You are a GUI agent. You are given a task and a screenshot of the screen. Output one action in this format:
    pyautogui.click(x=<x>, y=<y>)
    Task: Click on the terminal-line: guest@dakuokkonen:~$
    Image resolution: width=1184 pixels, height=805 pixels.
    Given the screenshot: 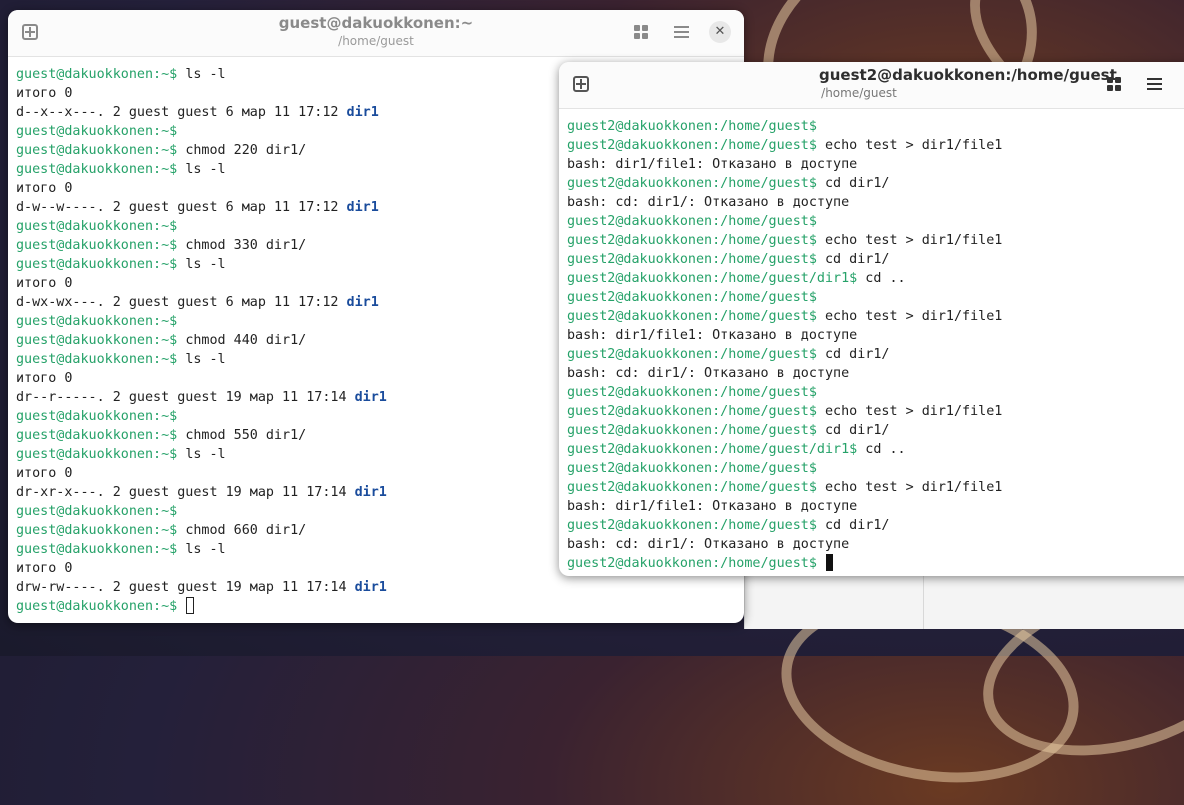 What is the action you would take?
    pyautogui.click(x=376, y=606)
    